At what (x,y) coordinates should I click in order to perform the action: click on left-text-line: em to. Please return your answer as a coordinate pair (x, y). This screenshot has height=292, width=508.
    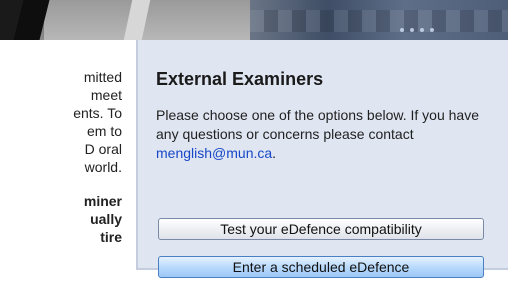
    Looking at the image, I should click on (104, 131).